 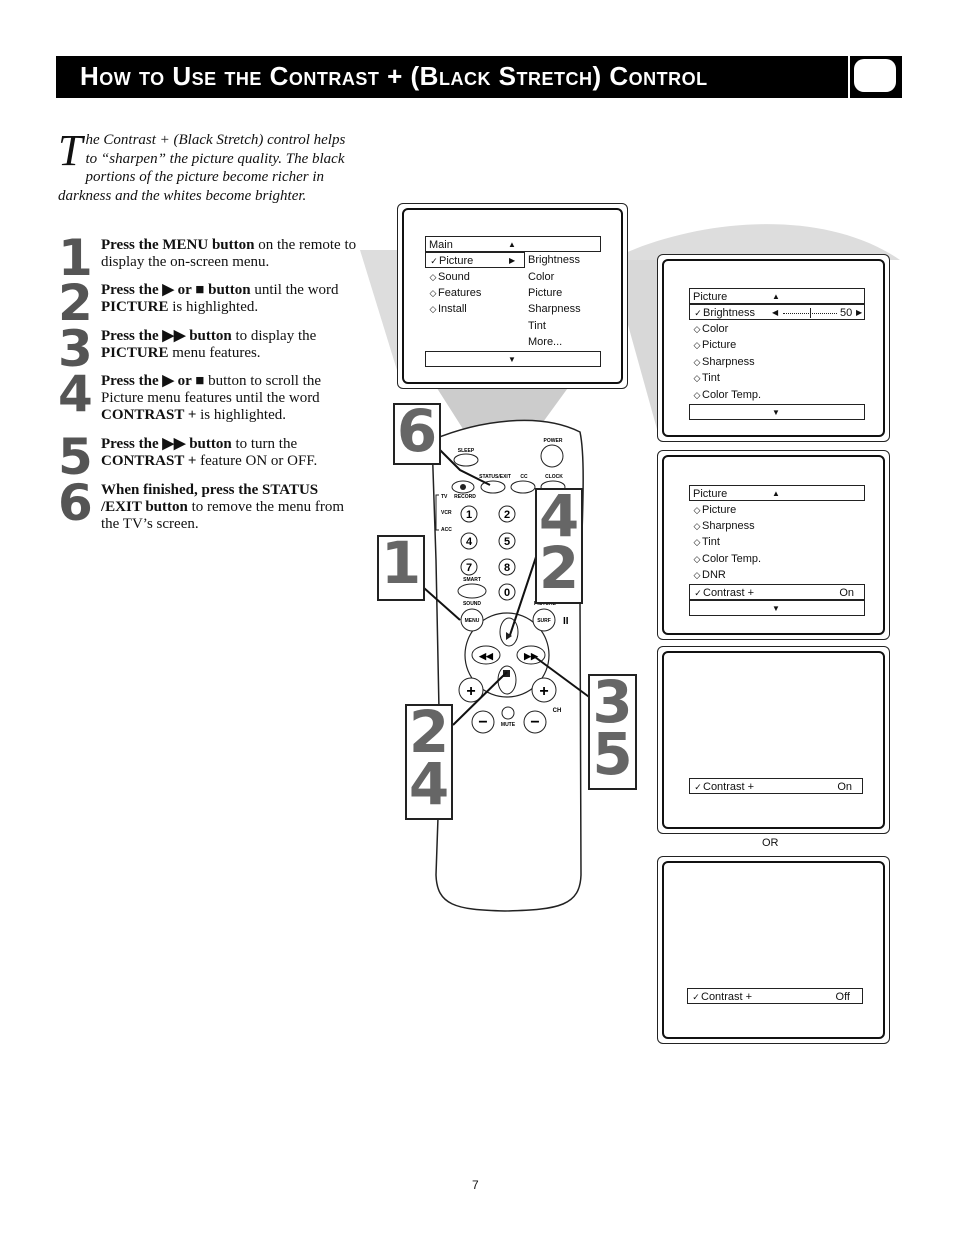 What do you see at coordinates (465, 497) in the screenshot?
I see `record-label: RECORD` at bounding box center [465, 497].